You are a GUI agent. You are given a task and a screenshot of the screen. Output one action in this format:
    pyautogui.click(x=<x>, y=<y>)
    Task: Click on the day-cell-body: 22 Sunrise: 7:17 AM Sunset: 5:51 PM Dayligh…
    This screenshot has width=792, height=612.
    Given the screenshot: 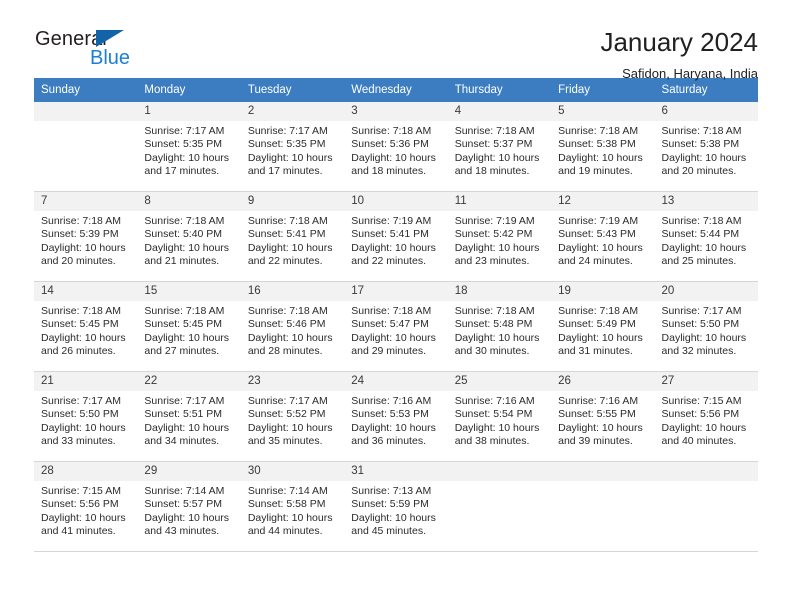 What is the action you would take?
    pyautogui.click(x=189, y=417)
    